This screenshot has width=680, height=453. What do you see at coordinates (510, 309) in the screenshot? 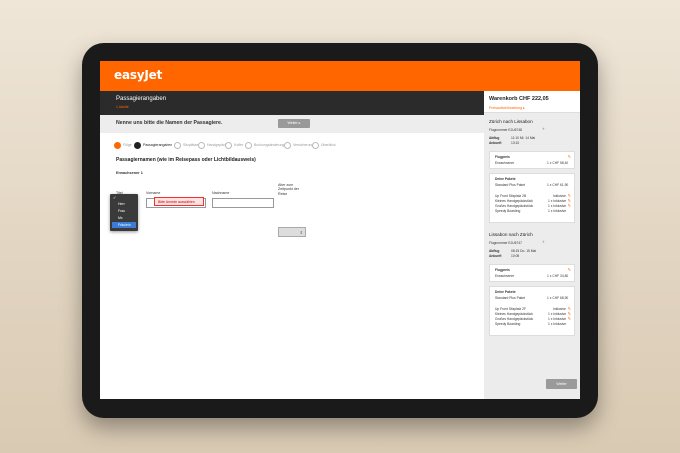
I see `list-item: Up Front Sitzplatz 2F` at bounding box center [510, 309].